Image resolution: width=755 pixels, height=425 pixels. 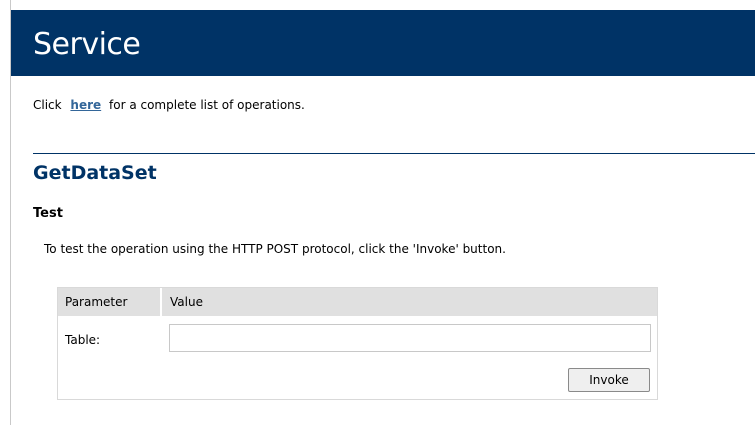 What do you see at coordinates (394, 153) in the screenshot?
I see `section-divider` at bounding box center [394, 153].